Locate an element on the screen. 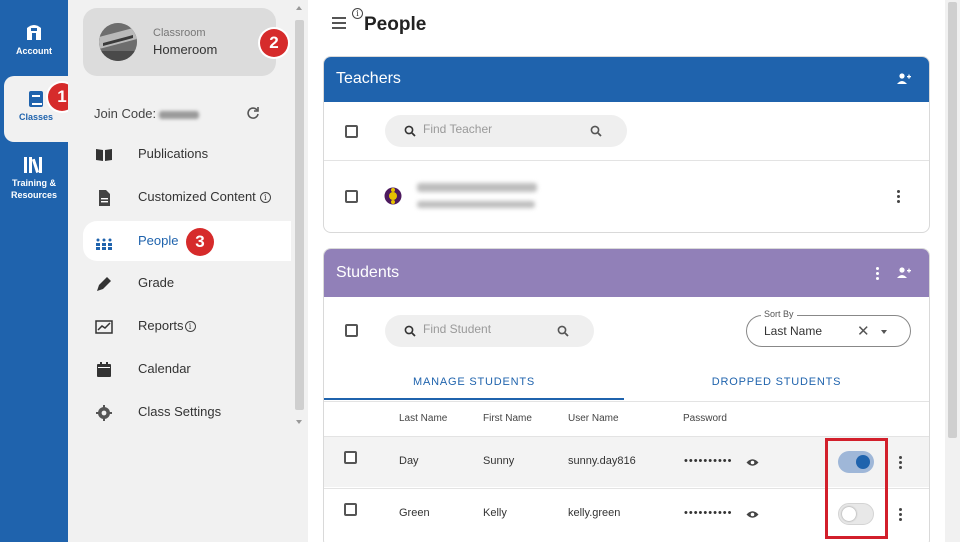 The width and height of the screenshot is (960, 542). rail-training-resources: Training & Resources is located at coordinates (34, 178).